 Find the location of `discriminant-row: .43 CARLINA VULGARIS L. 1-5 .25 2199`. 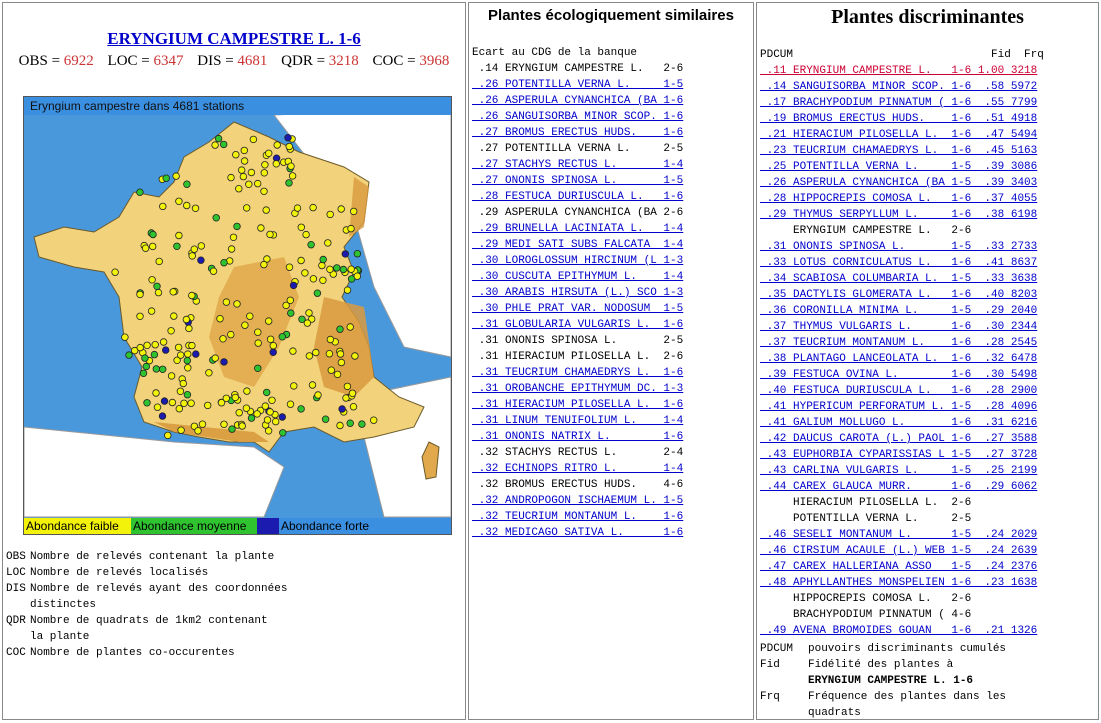

discriminant-row: .43 CARLINA VULGARIS L. 1-5 .25 2199 is located at coordinates (928, 471).